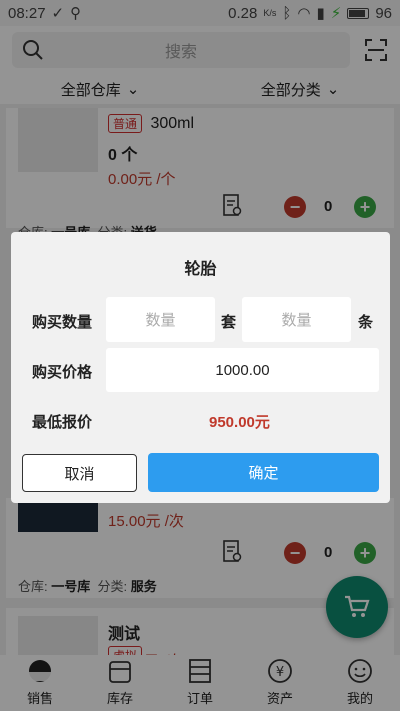  I want to click on qty-input-1: 数量, so click(160, 319).